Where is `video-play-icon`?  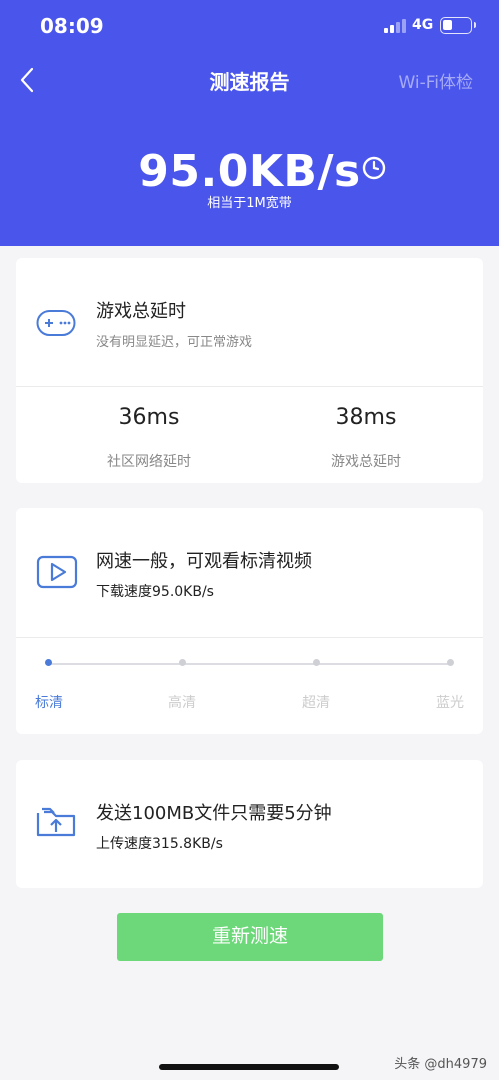 video-play-icon is located at coordinates (57, 572).